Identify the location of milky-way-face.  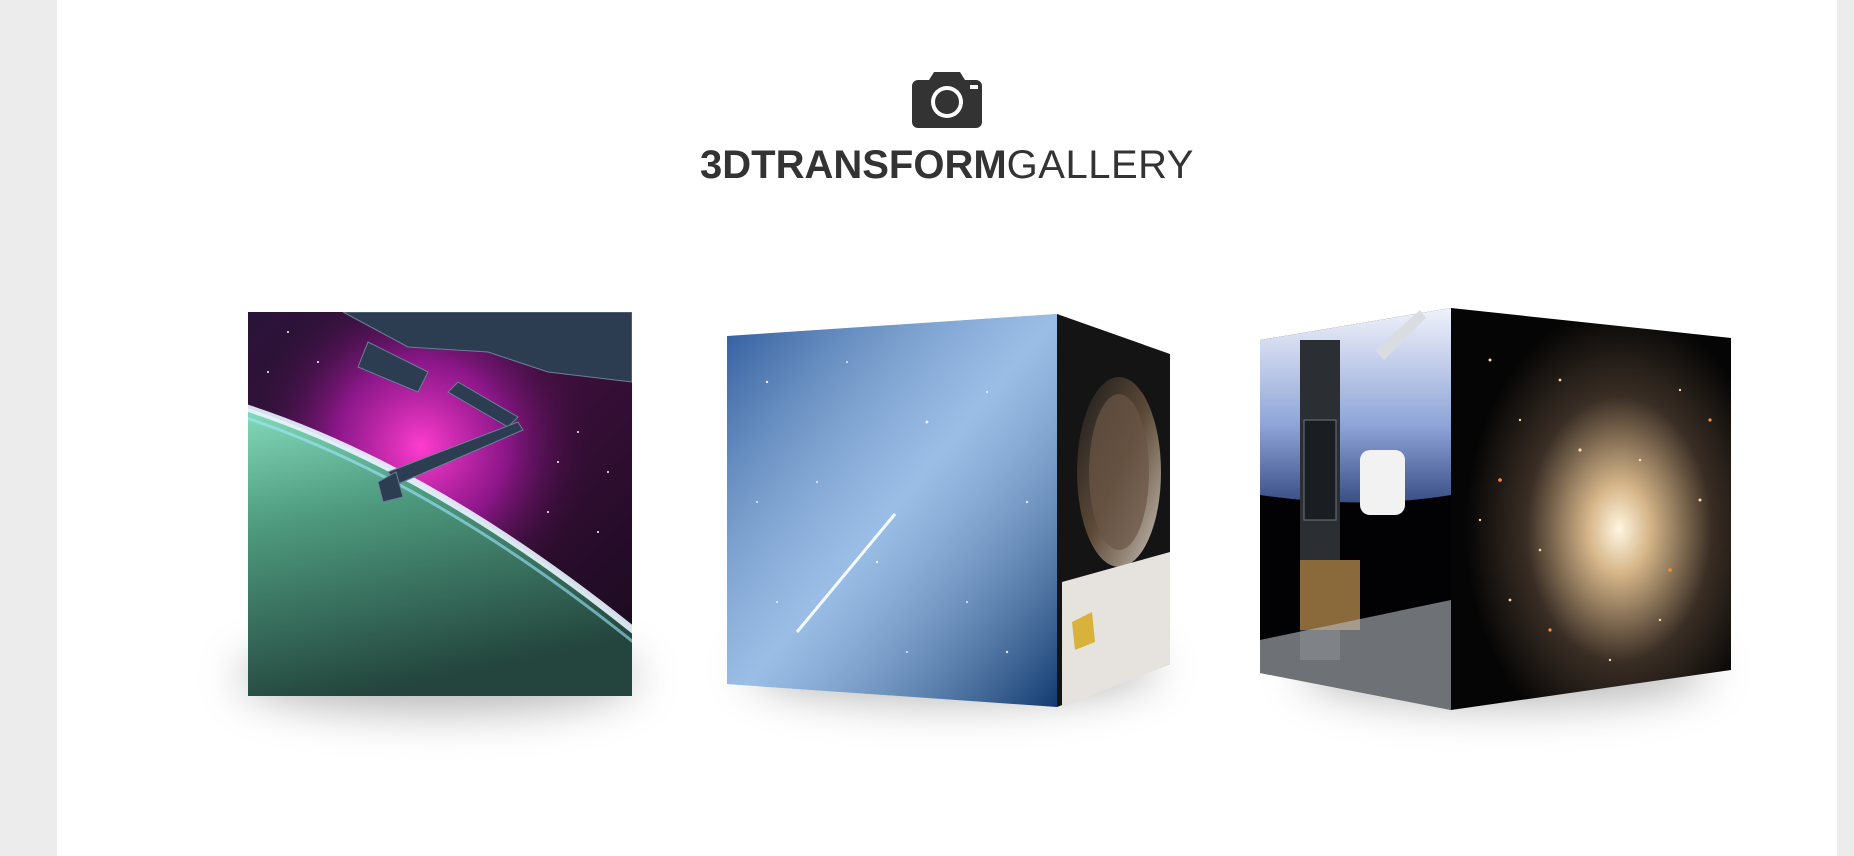
(892, 510).